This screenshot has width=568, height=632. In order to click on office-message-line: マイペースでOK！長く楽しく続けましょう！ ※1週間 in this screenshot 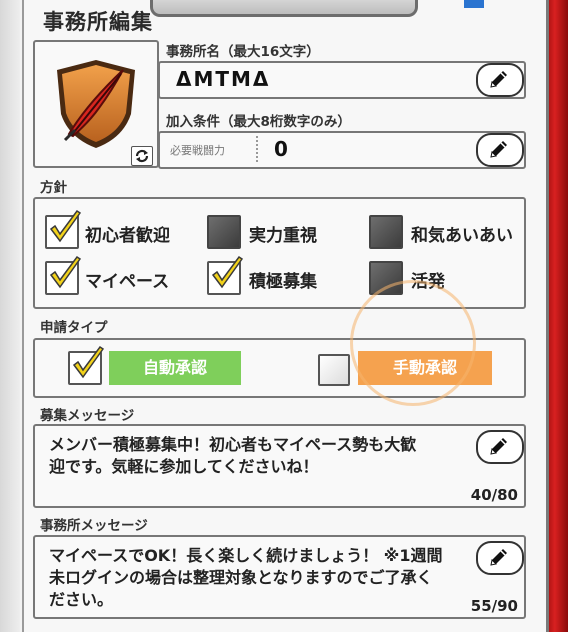, I will do `click(246, 555)`.